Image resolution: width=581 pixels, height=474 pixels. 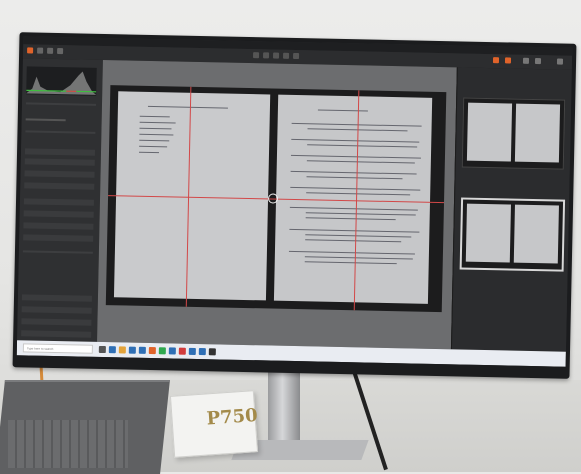 I want to click on task-view-icon, so click(x=102, y=349).